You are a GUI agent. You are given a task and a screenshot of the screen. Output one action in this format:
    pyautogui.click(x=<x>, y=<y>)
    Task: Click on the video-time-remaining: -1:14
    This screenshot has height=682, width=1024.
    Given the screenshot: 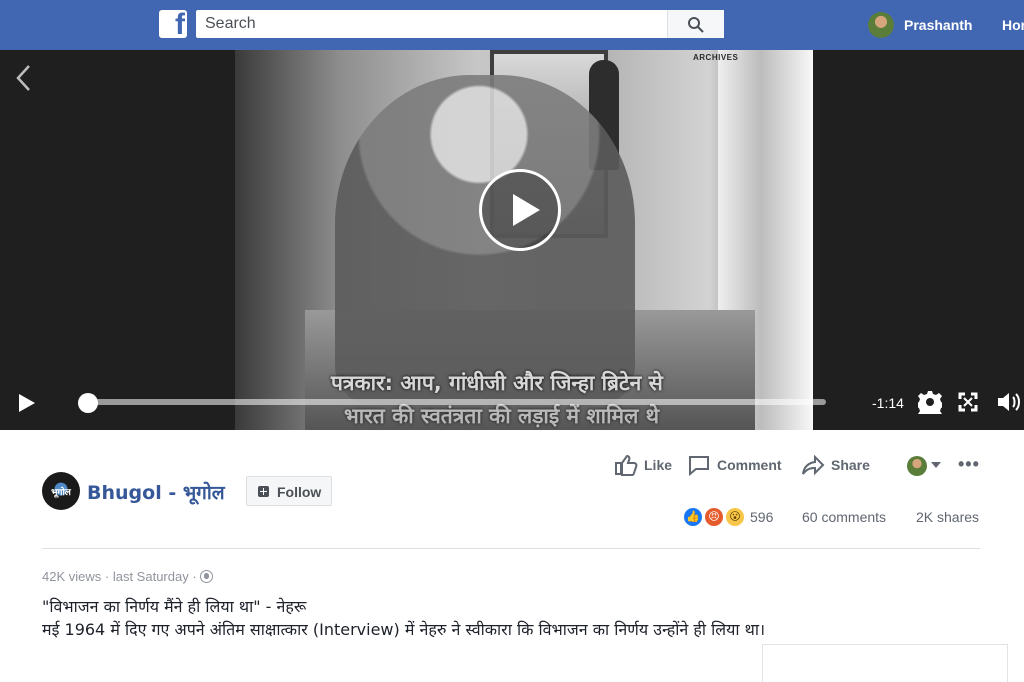 What is the action you would take?
    pyautogui.click(x=888, y=403)
    